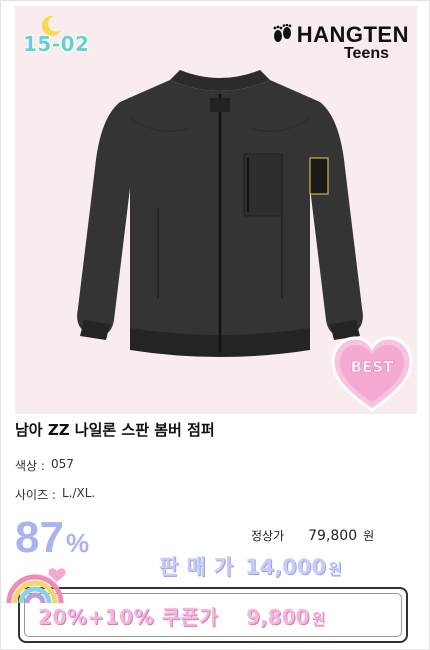  I want to click on regular-price: 정상가 79,800 원, so click(312, 535).